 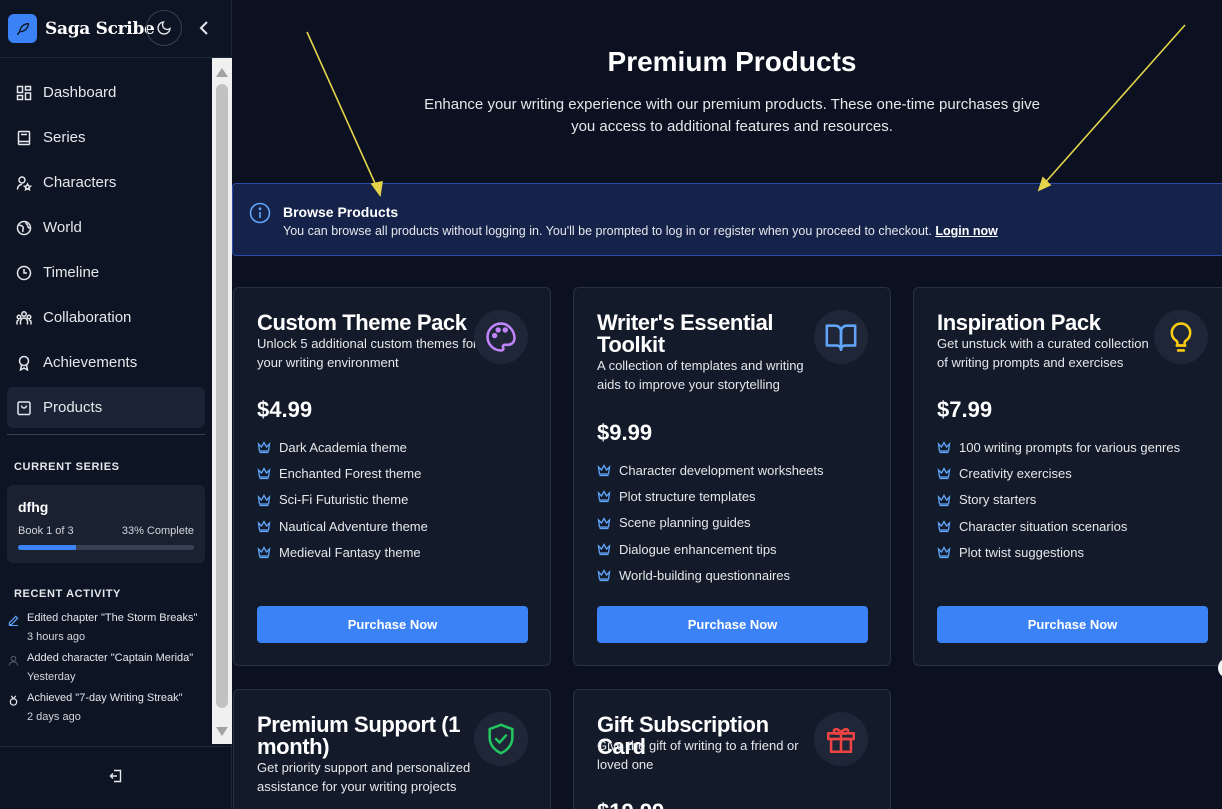 I want to click on medal-icon, so click(x=13, y=700).